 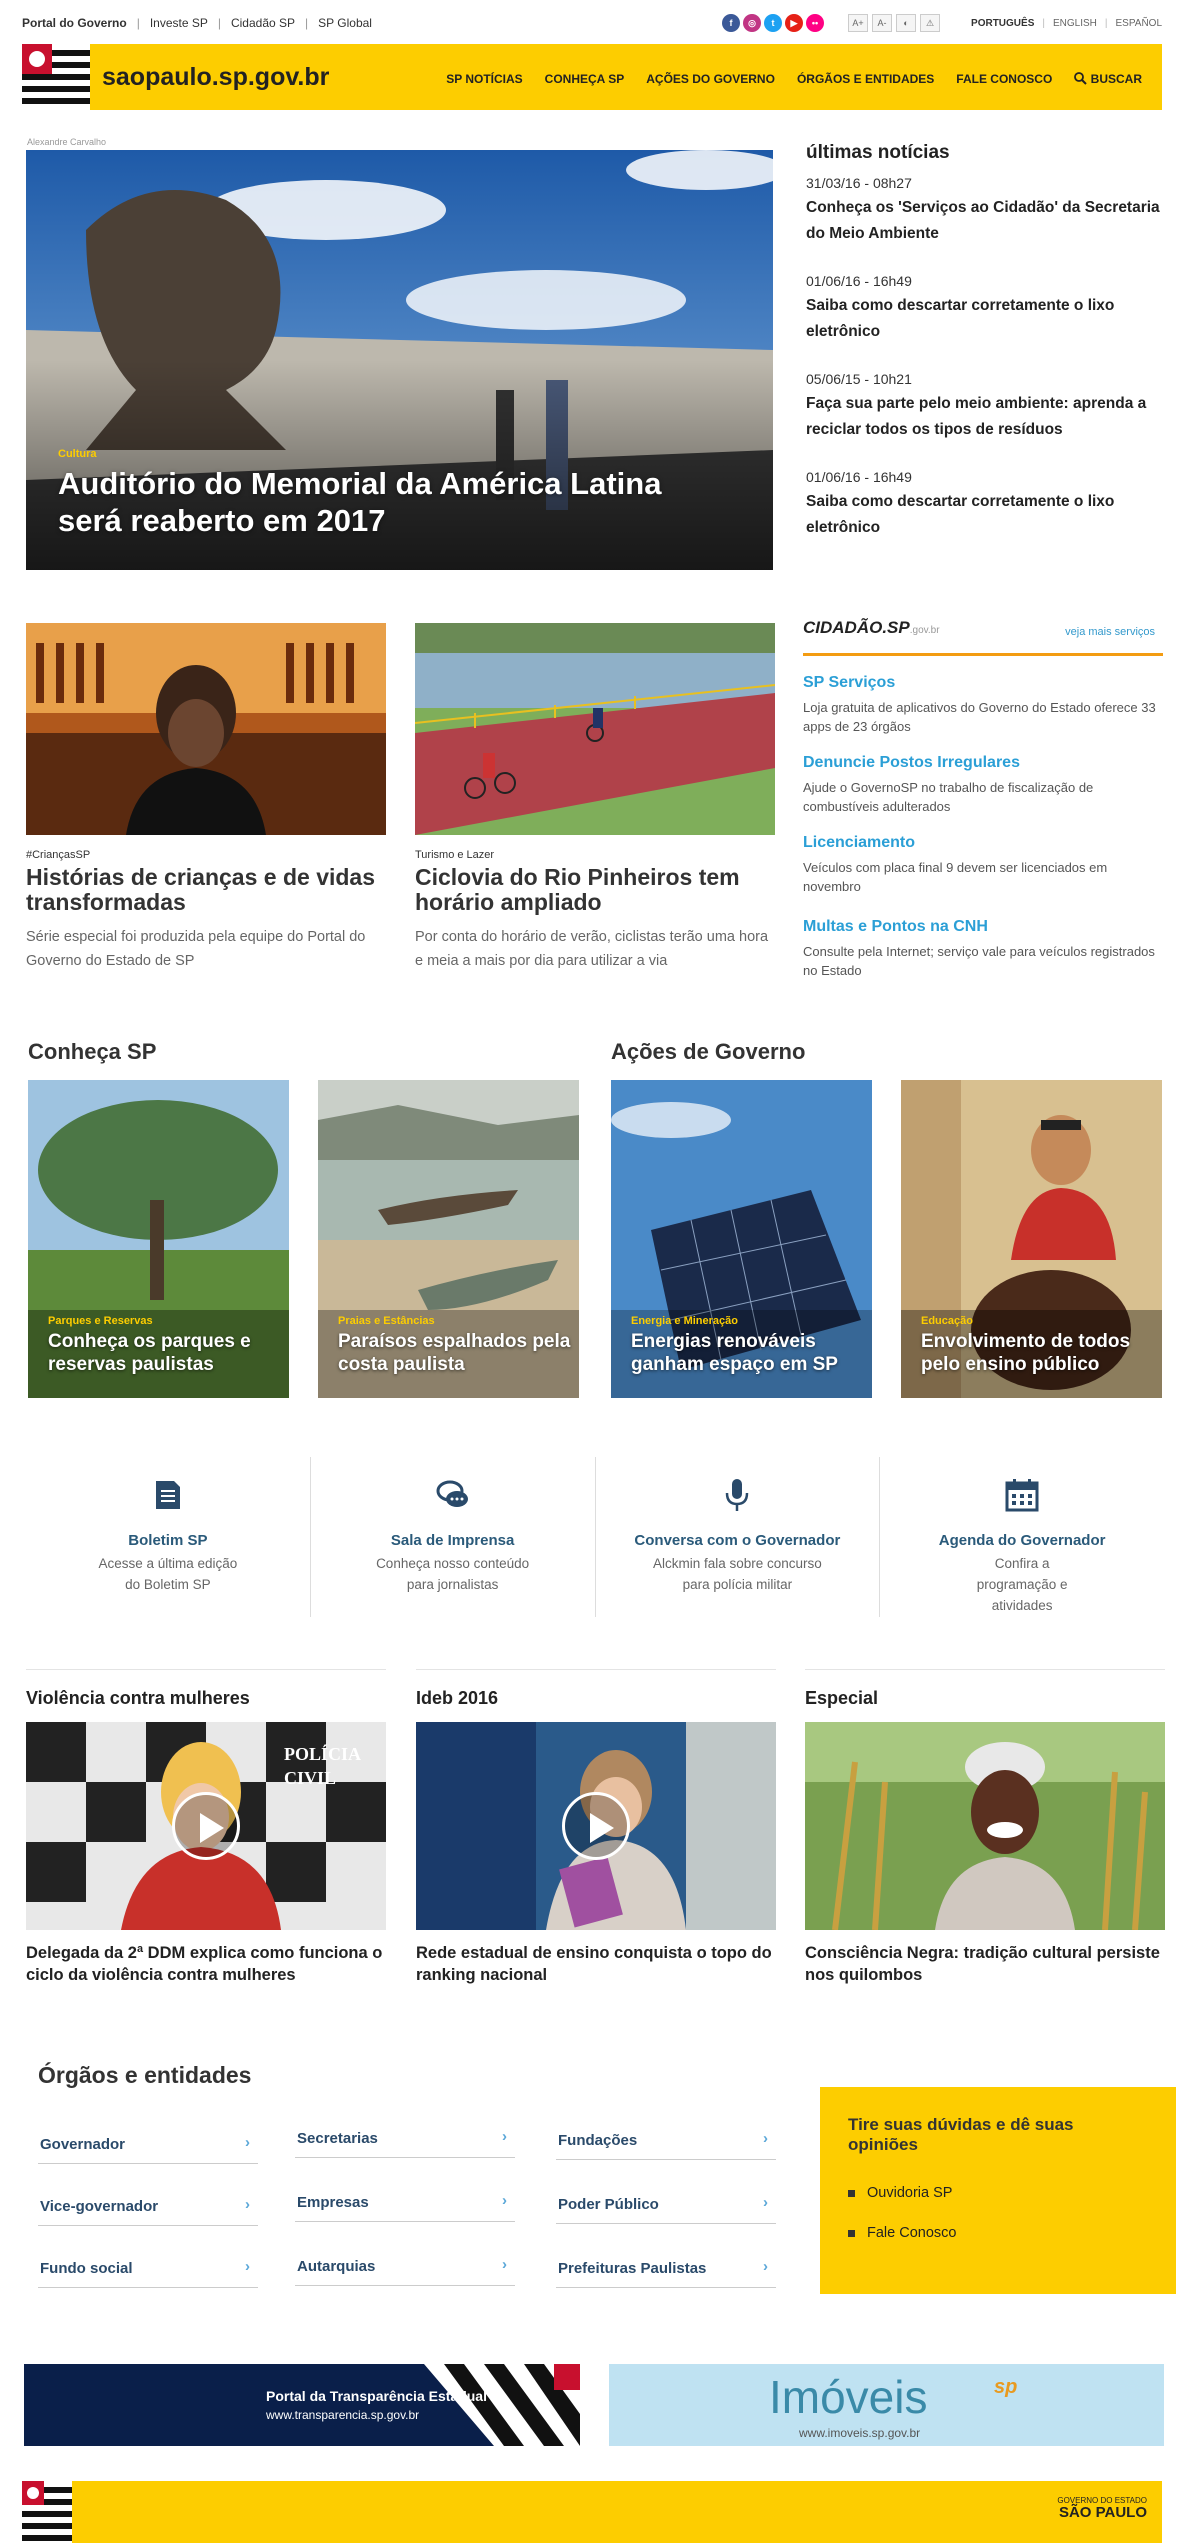 I want to click on card-category: #CriançasSP, so click(x=206, y=855).